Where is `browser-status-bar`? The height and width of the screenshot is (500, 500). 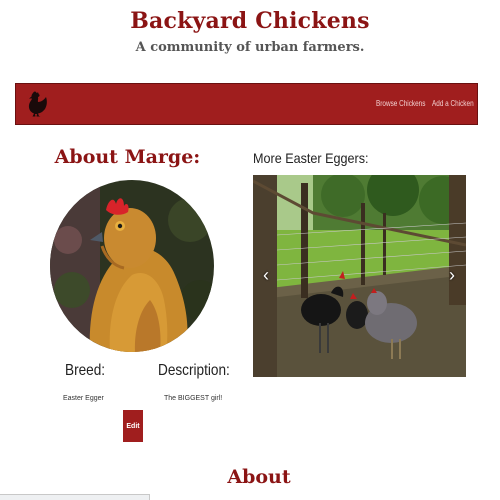 browser-status-bar is located at coordinates (75, 497).